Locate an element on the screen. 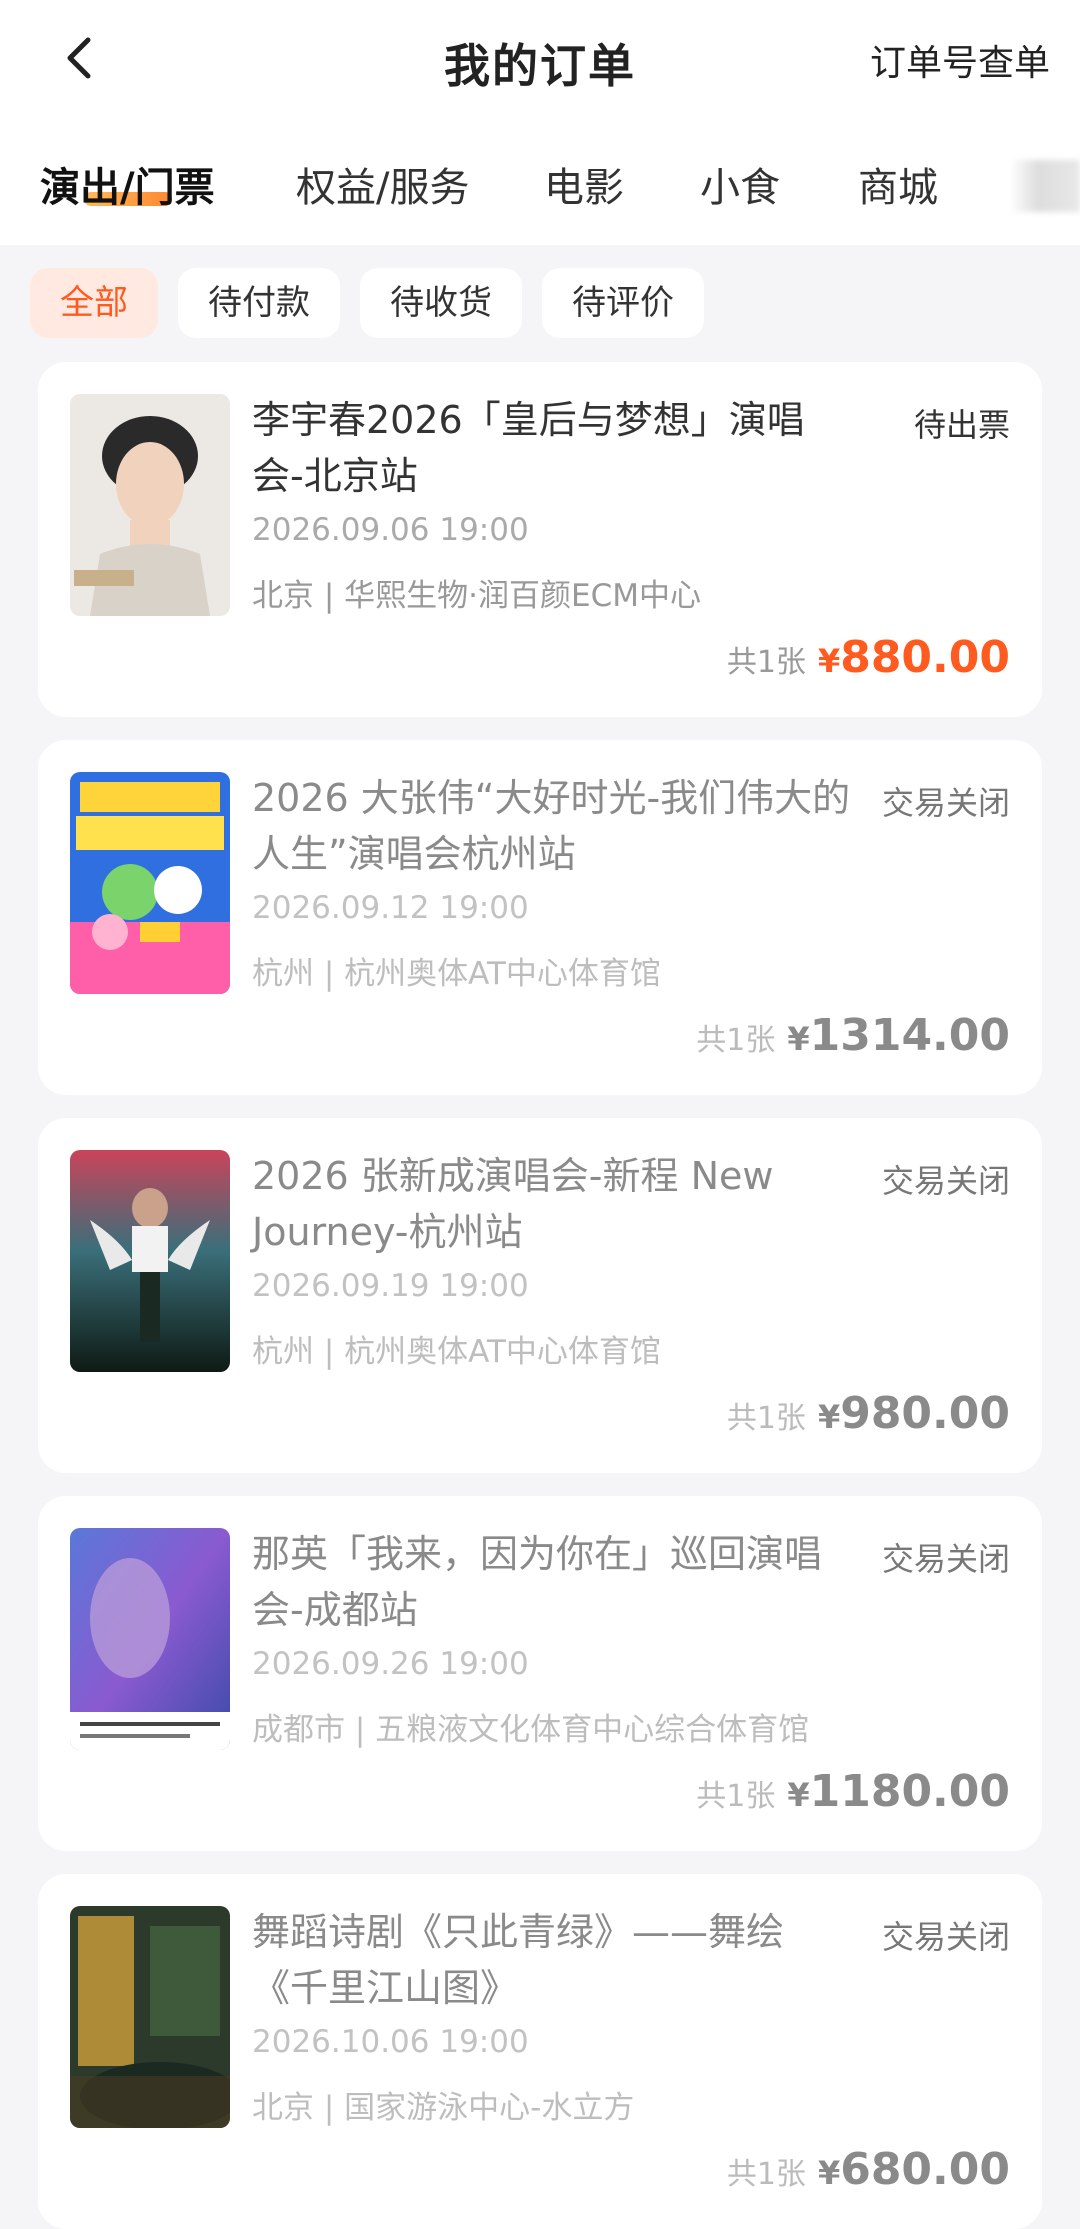 The width and height of the screenshot is (1080, 2229). order-price: 880.00 is located at coordinates (925, 657).